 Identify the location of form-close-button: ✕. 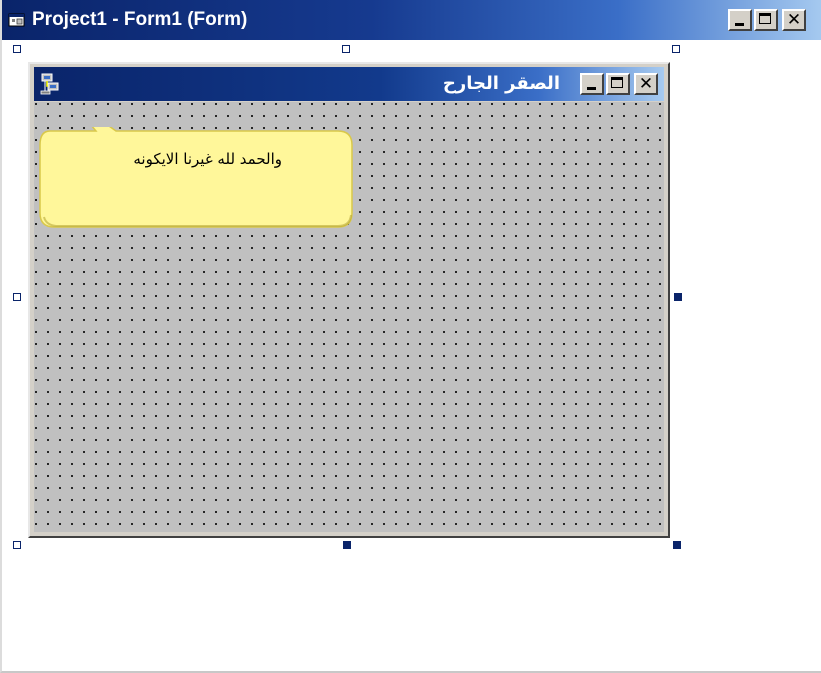
(646, 84).